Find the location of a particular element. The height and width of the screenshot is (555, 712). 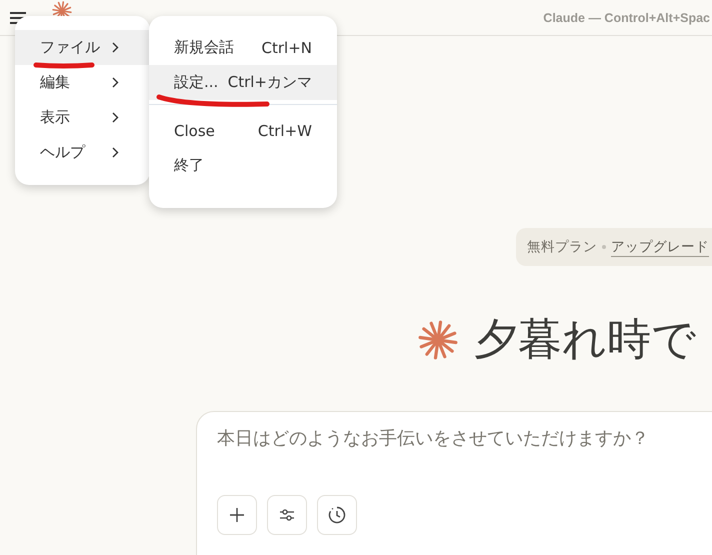

starburst-logo-icon is located at coordinates (438, 340).